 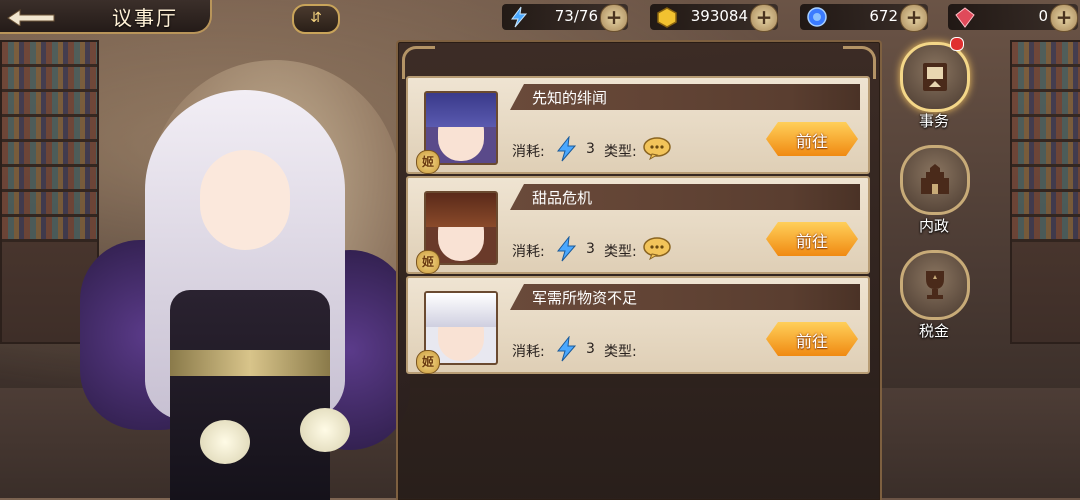 What do you see at coordinates (667, 17) in the screenshot?
I see `gold-icon` at bounding box center [667, 17].